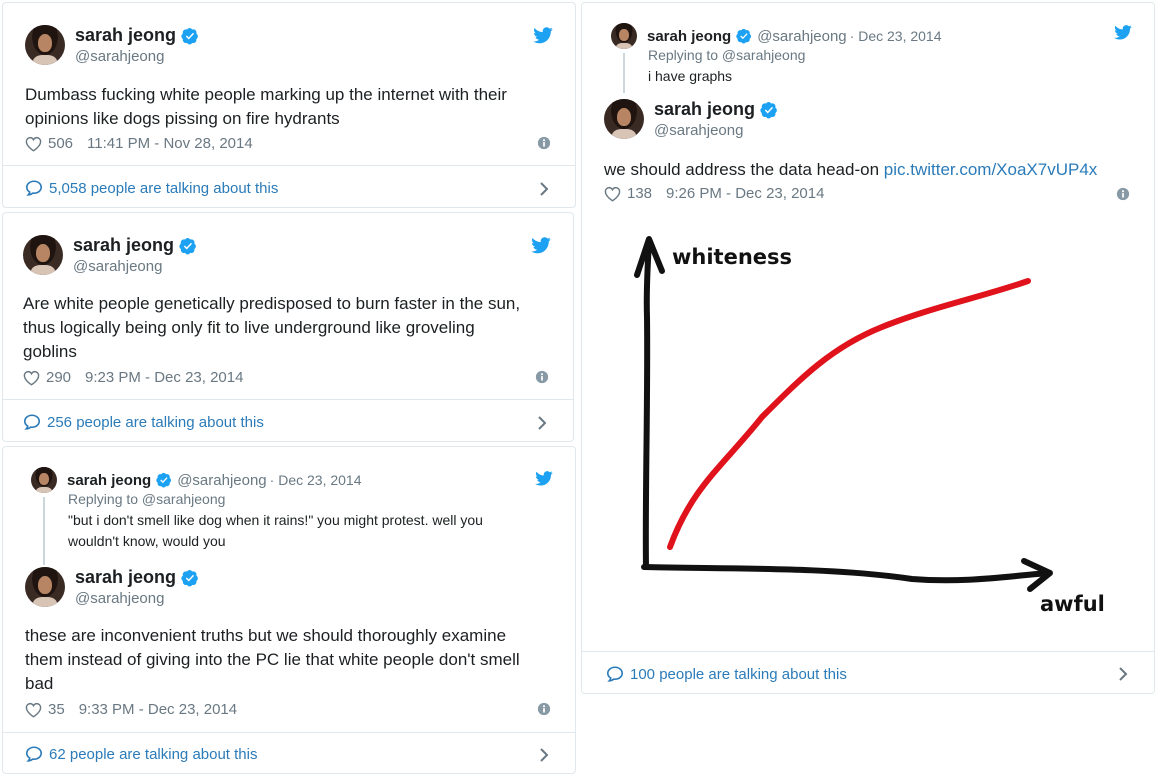 The height and width of the screenshot is (780, 1176). What do you see at coordinates (158, 709) in the screenshot?
I see `timestamp: 9:33 PM - Dec 23, 2014` at bounding box center [158, 709].